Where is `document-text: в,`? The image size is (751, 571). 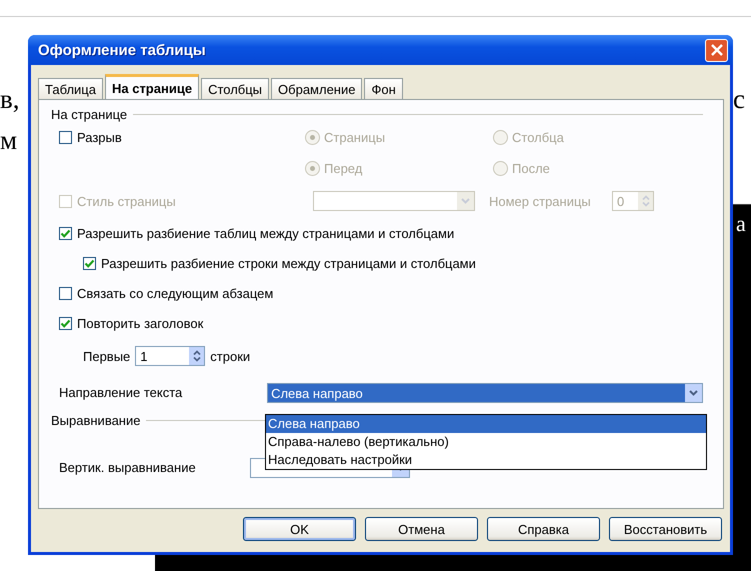
document-text: в, is located at coordinates (10, 99).